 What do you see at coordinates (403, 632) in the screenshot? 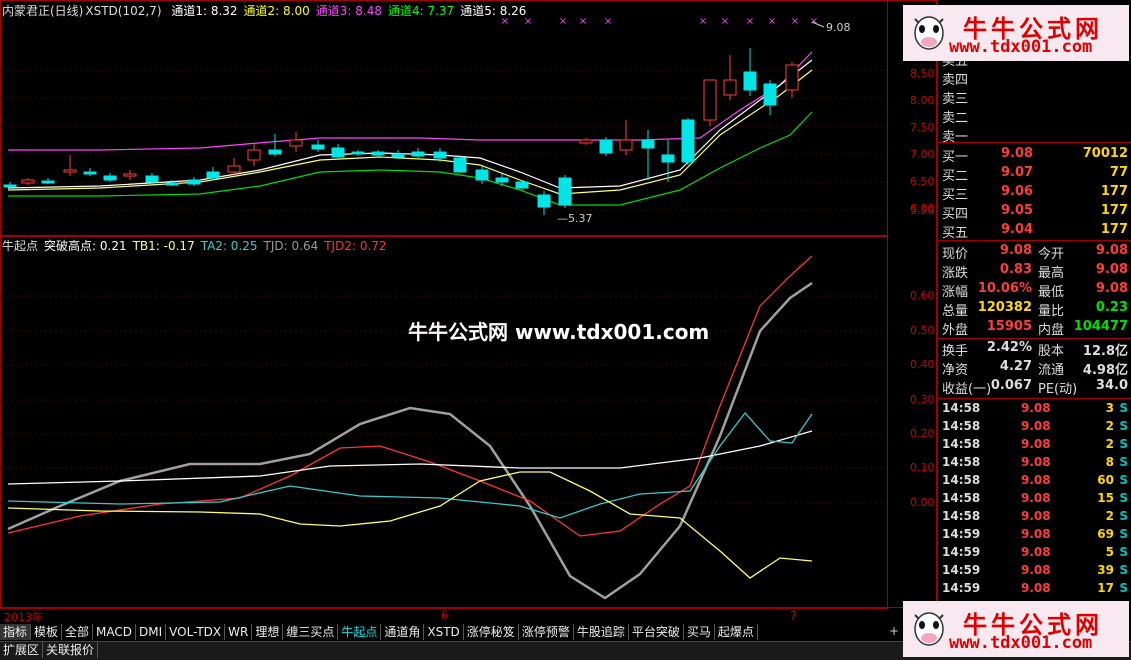
I see `tab-10: 通道角` at bounding box center [403, 632].